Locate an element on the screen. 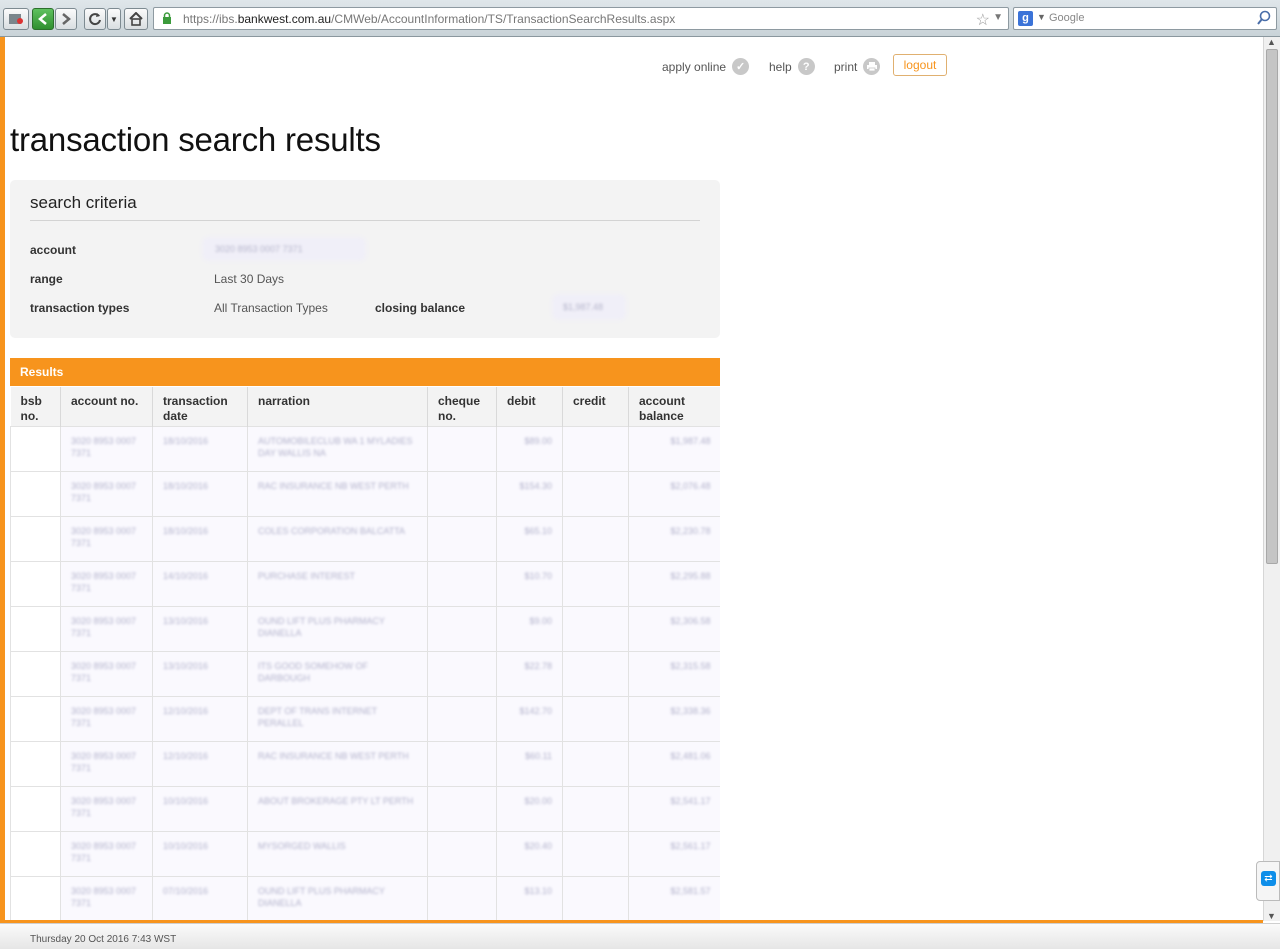 The height and width of the screenshot is (949, 1280). closing-balance-value: $1,987.48 is located at coordinates (583, 307).